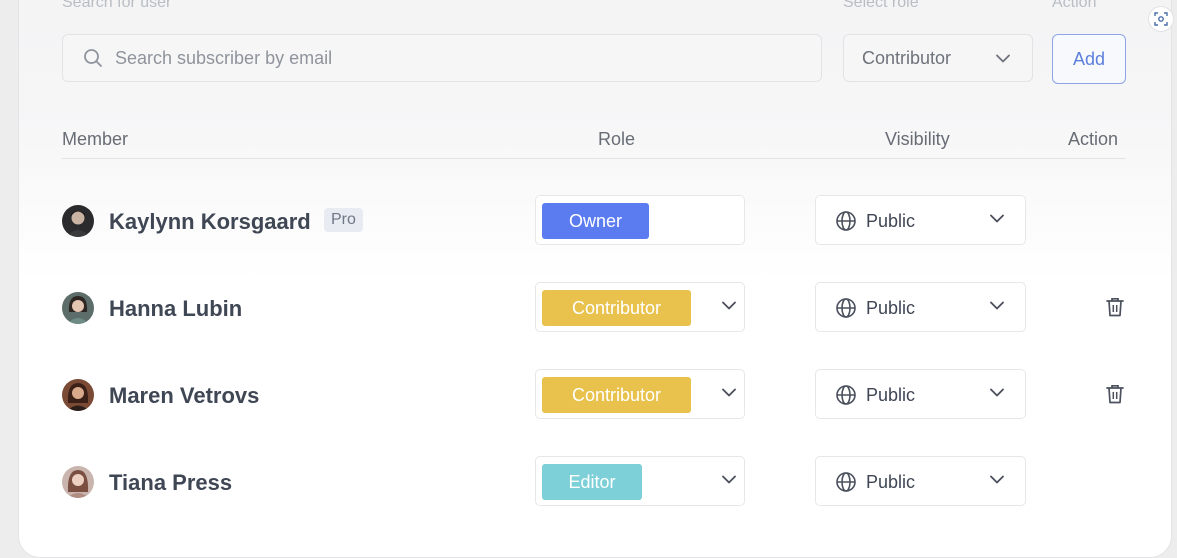  What do you see at coordinates (171, 482) in the screenshot?
I see `member-name: Tiana Press` at bounding box center [171, 482].